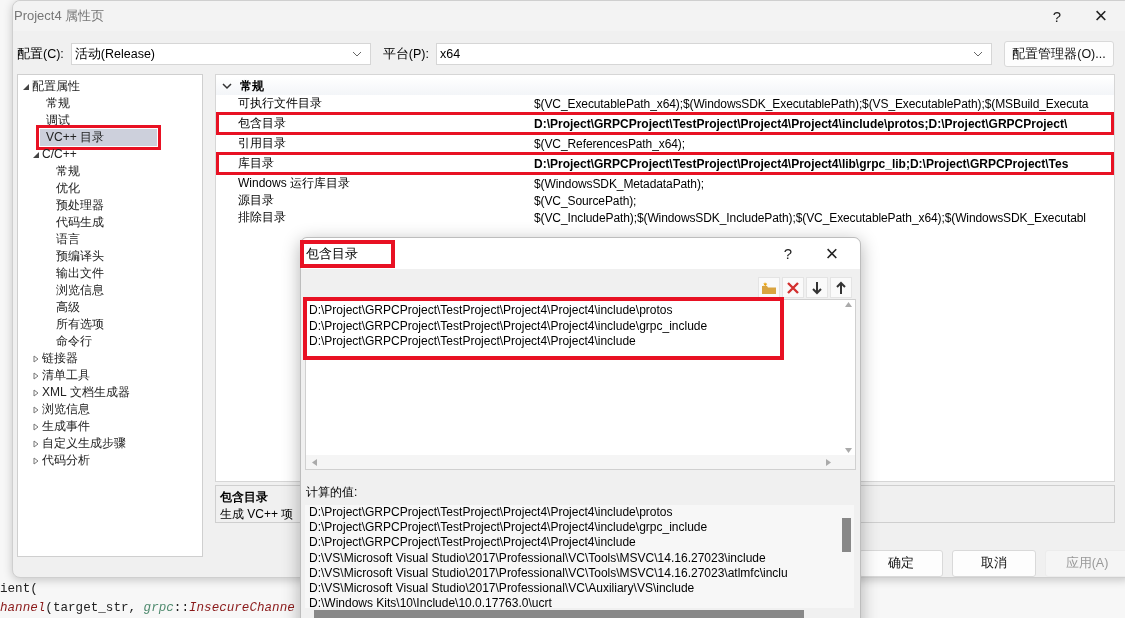 The width and height of the screenshot is (1125, 618). What do you see at coordinates (257, 514) in the screenshot?
I see `description-text: 生成 VC++ 项` at bounding box center [257, 514].